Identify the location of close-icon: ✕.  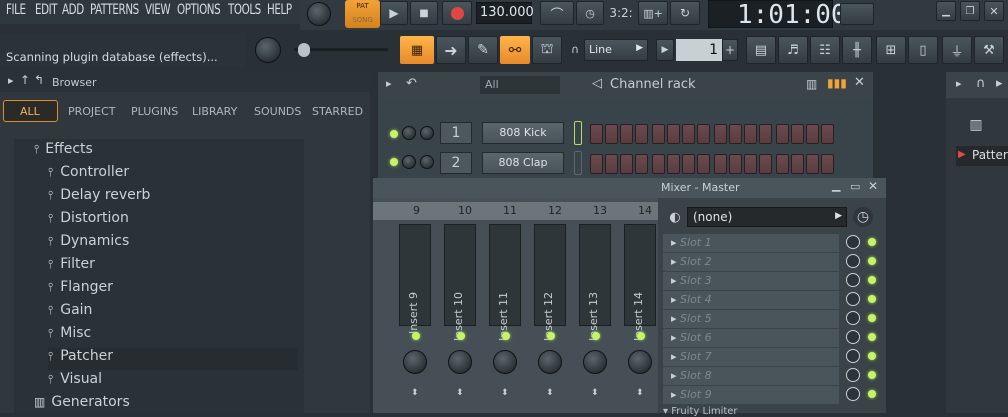
(873, 186).